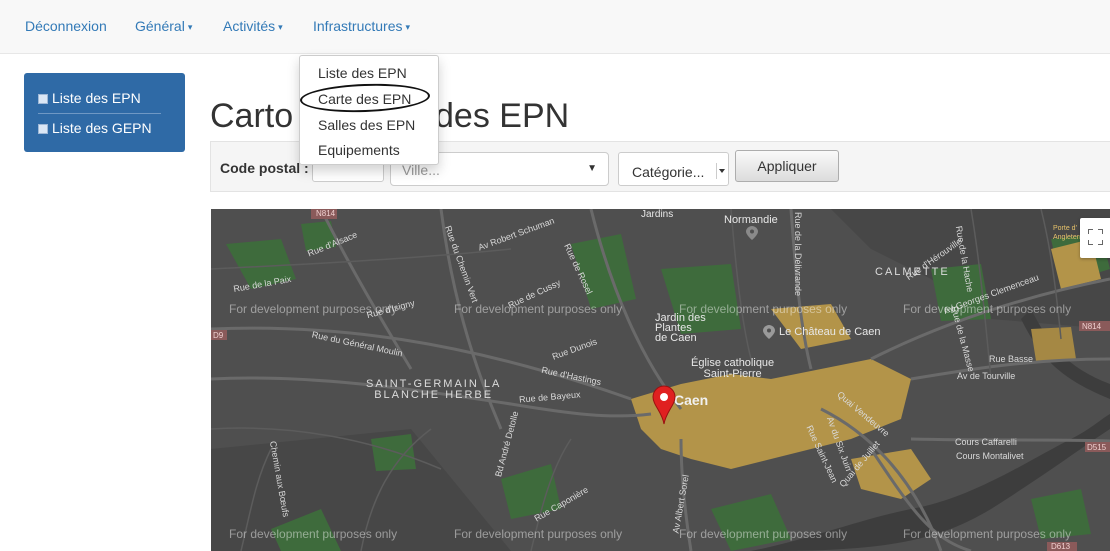 The height and width of the screenshot is (551, 1110). I want to click on route-label-n814-east: N814, so click(1092, 326).